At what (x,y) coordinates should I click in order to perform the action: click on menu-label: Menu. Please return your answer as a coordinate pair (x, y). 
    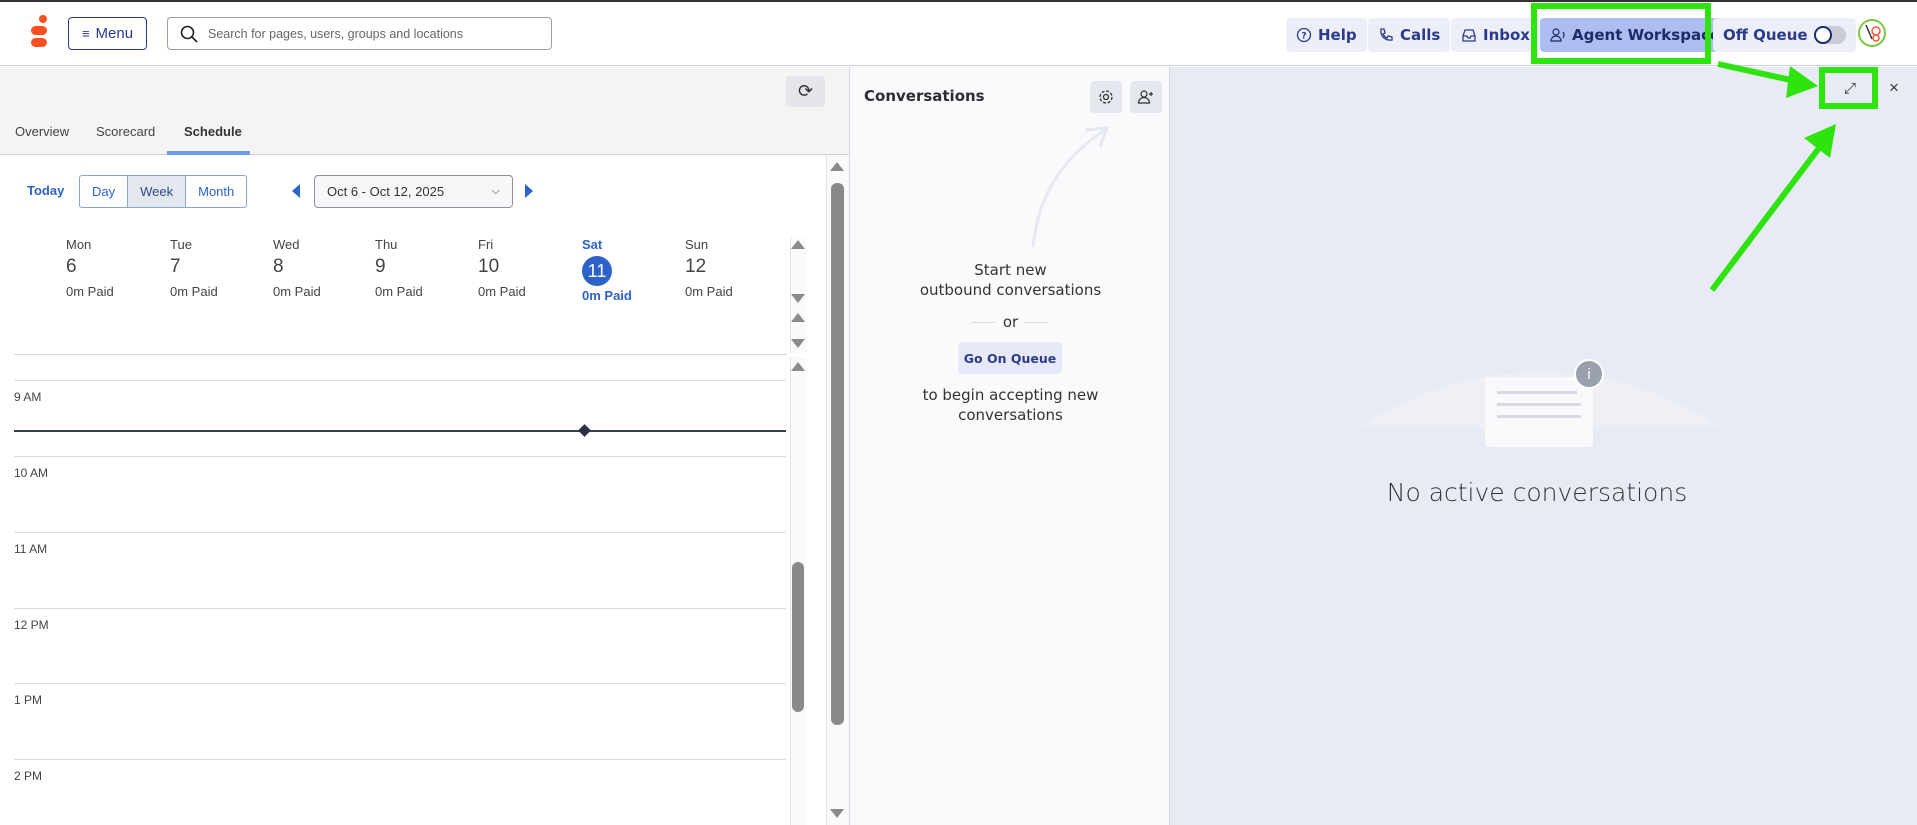
    Looking at the image, I should click on (114, 33).